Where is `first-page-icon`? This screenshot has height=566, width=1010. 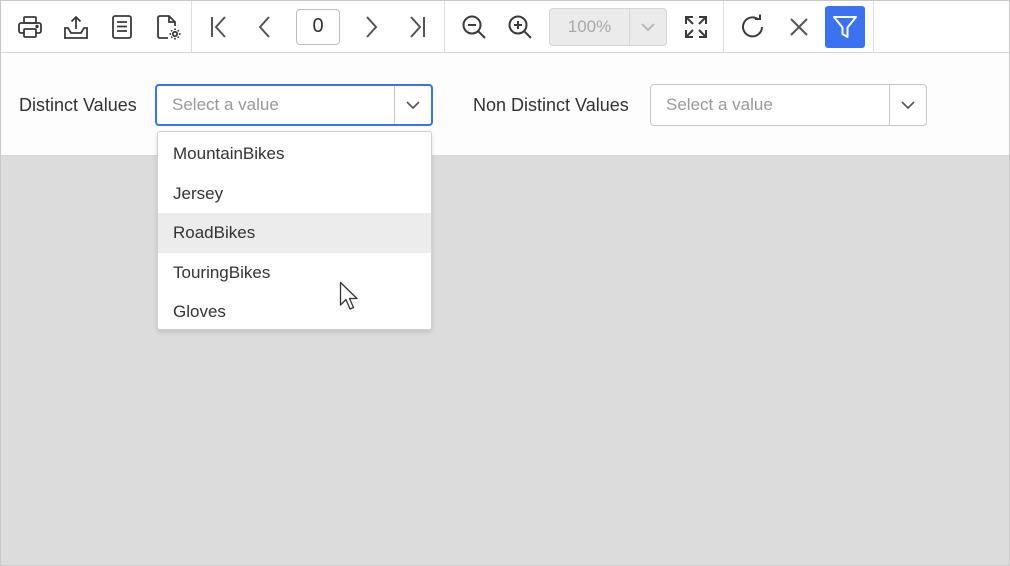 first-page-icon is located at coordinates (218, 26).